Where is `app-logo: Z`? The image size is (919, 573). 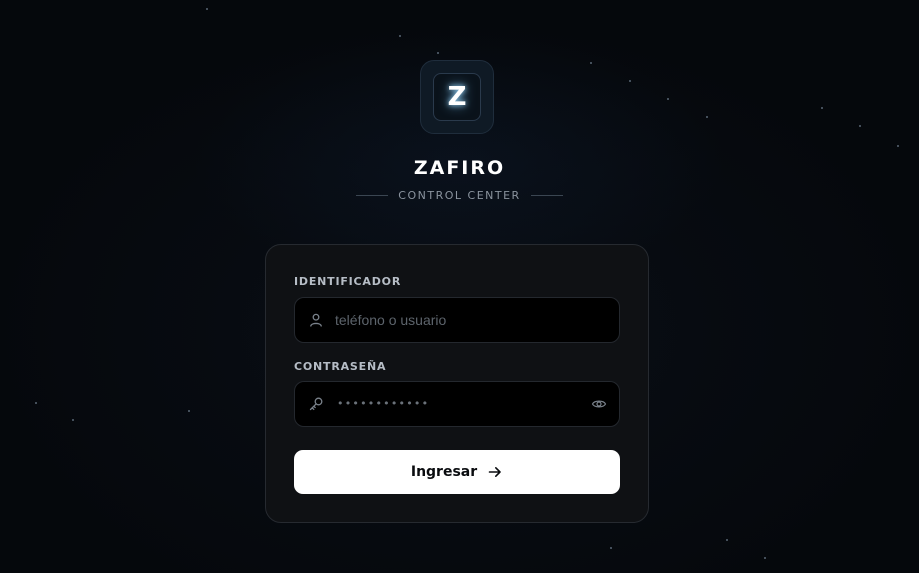 app-logo: Z is located at coordinates (457, 97).